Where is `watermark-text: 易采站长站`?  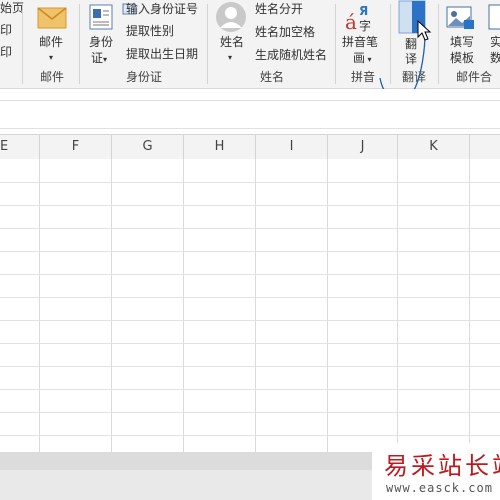
watermark-text: 易采站长站 is located at coordinates (442, 466).